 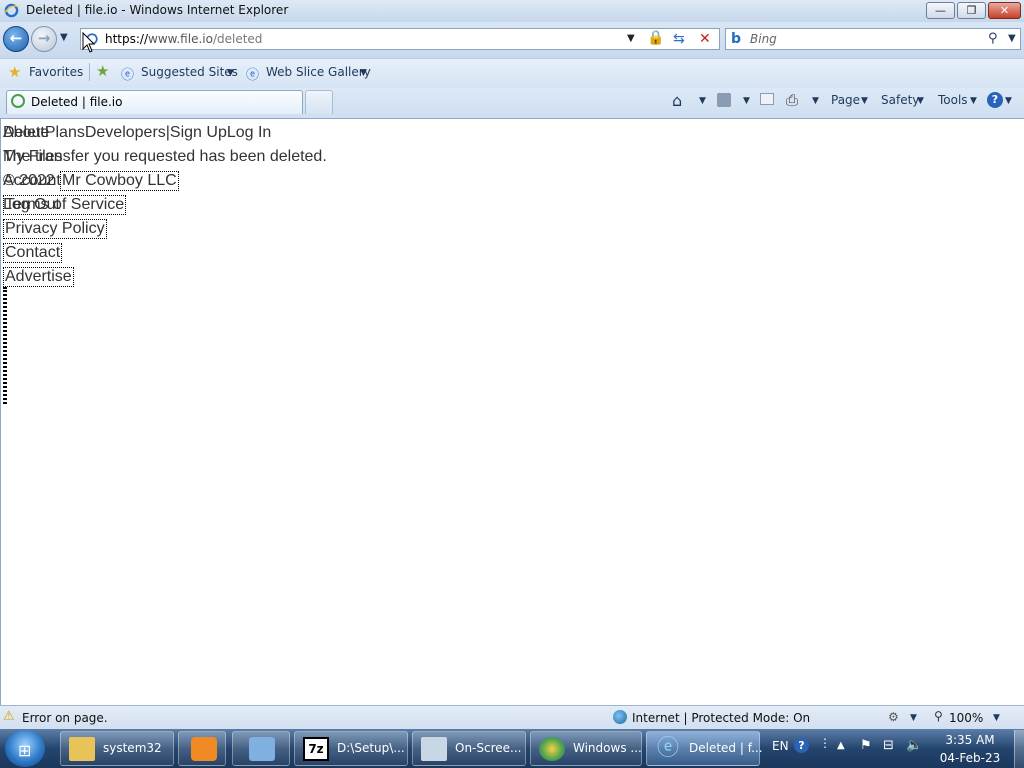 I want to click on taskbar-item-system32: system32, so click(x=117, y=748).